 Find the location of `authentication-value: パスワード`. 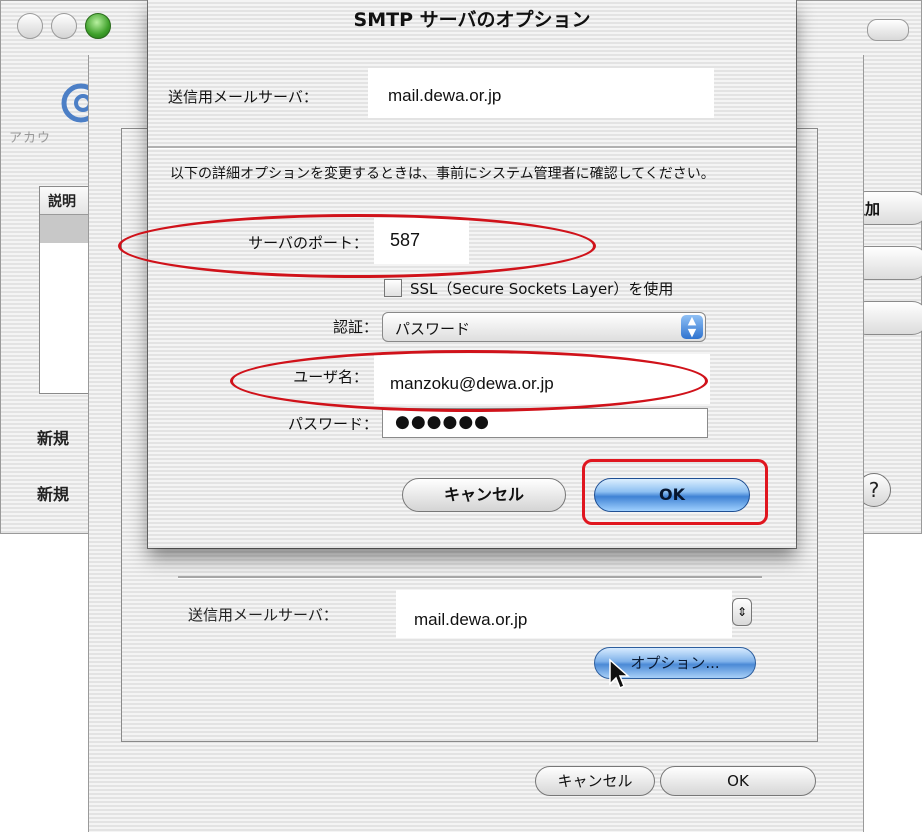

authentication-value: パスワード is located at coordinates (433, 329).